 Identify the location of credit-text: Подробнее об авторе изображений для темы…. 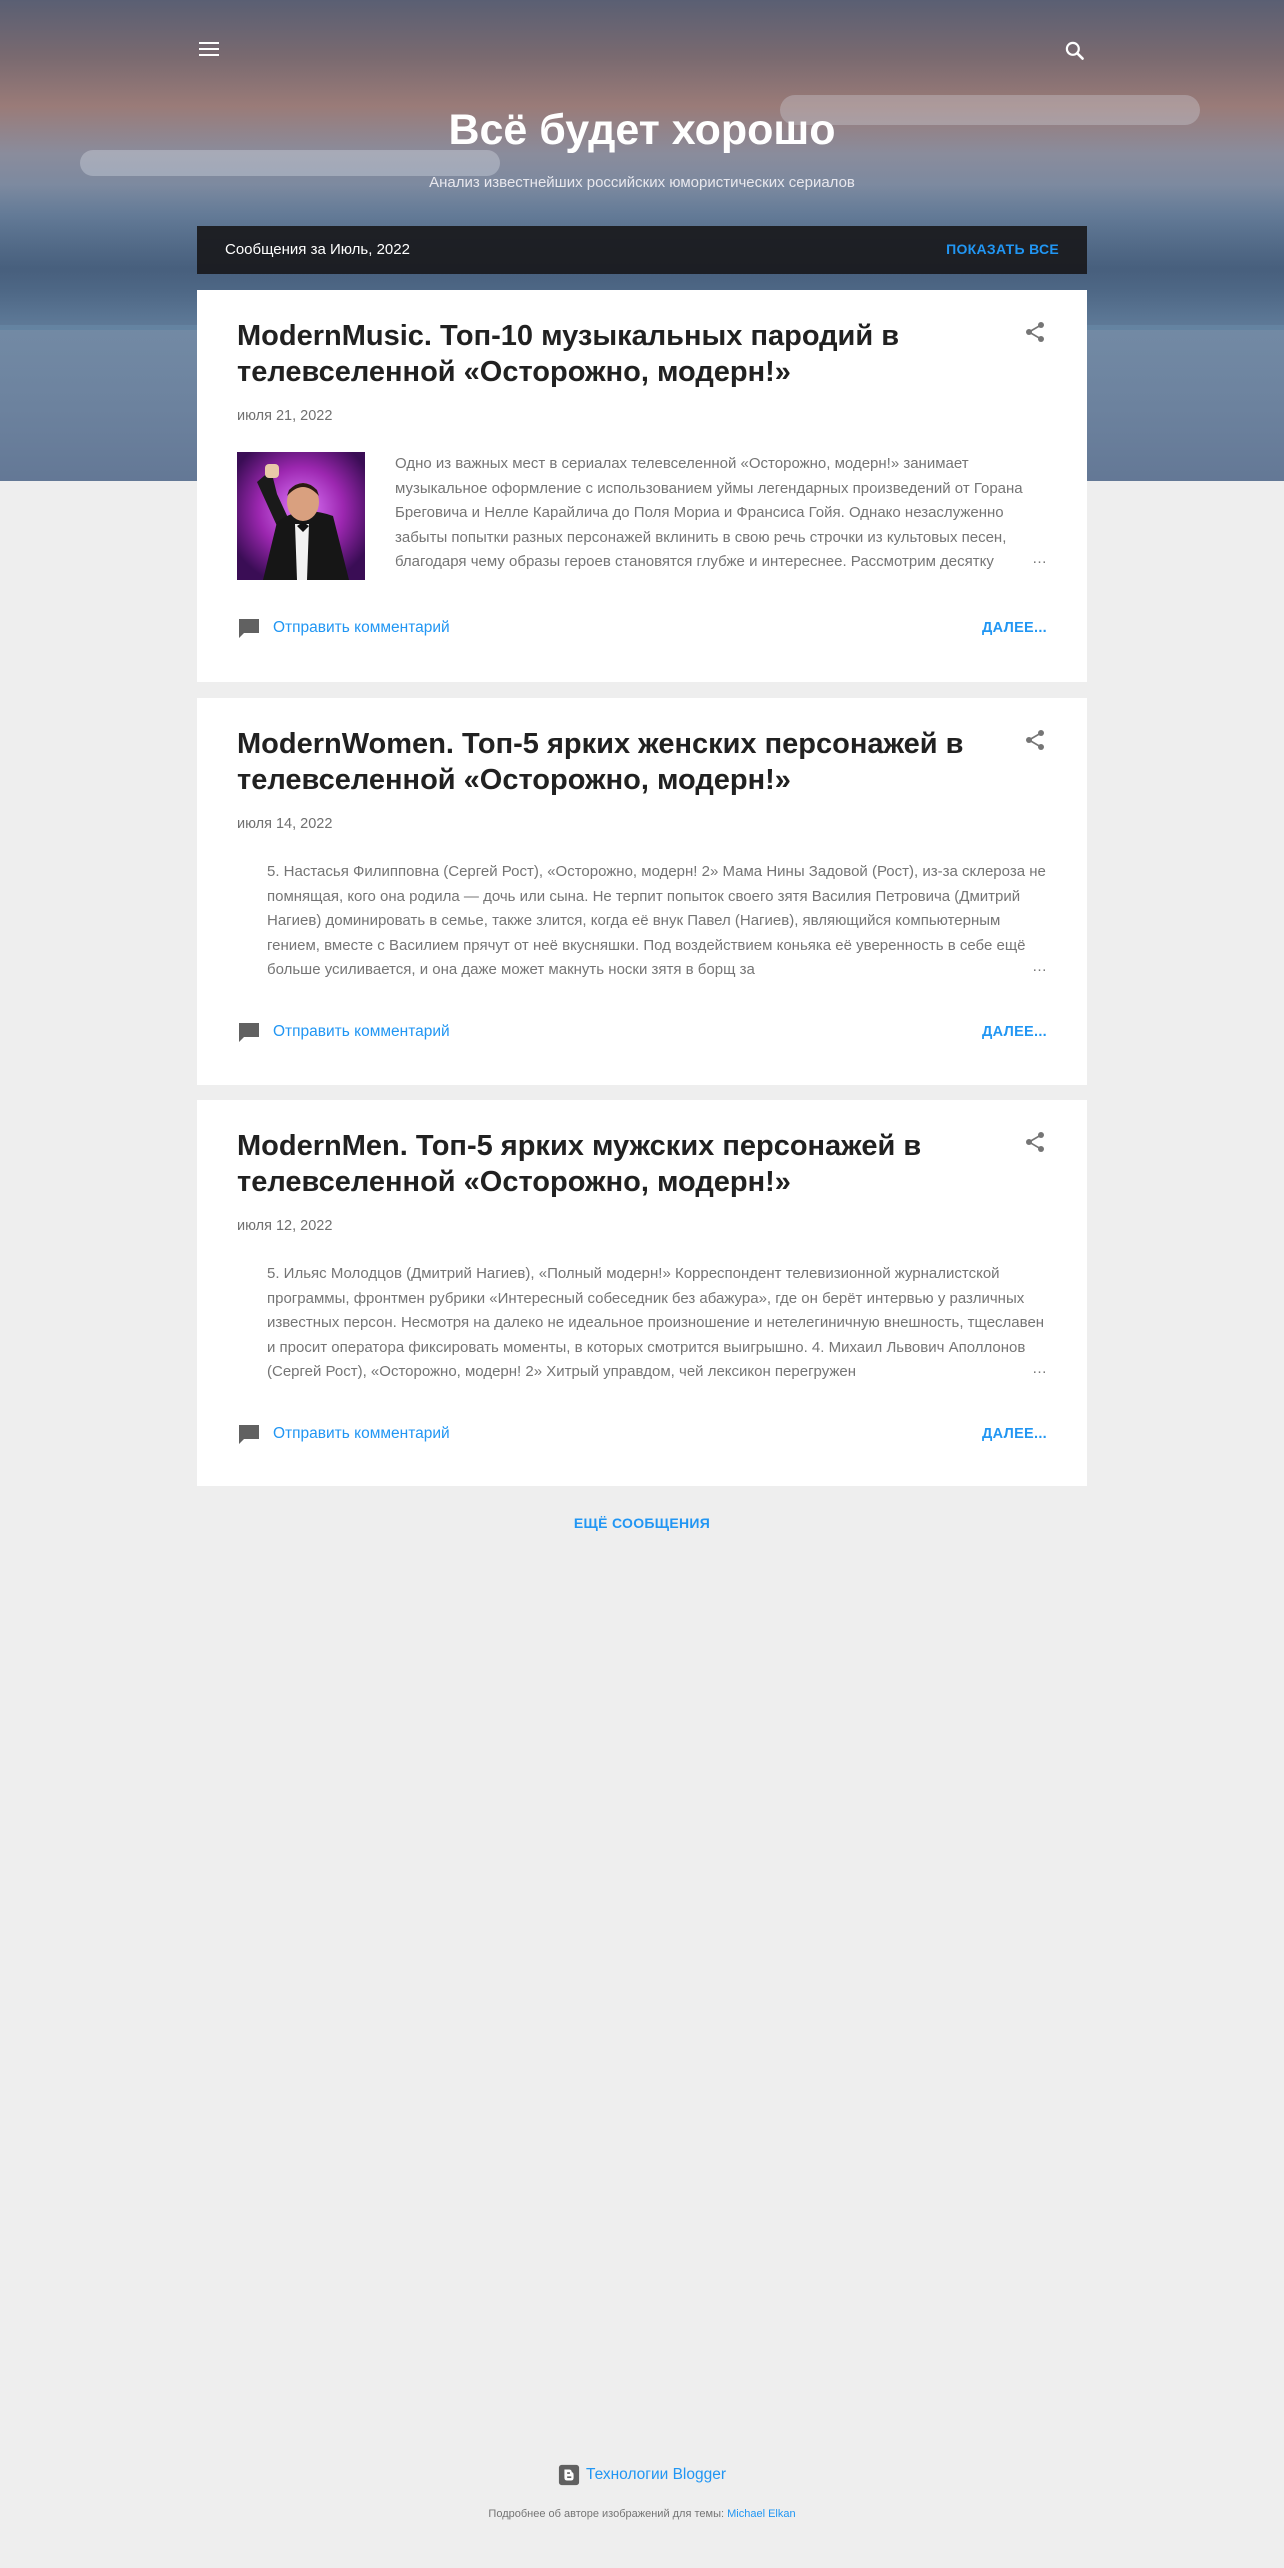
(606, 2514).